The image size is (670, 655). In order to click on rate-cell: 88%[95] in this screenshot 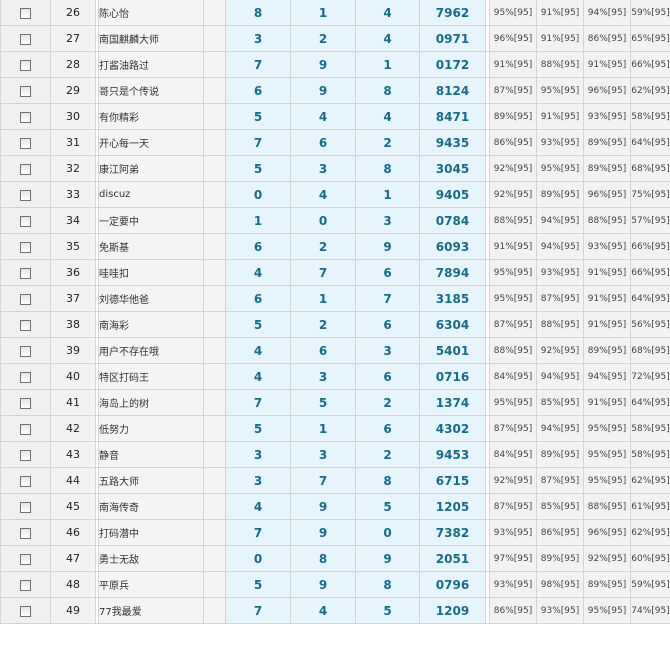, I will do `click(560, 324)`.